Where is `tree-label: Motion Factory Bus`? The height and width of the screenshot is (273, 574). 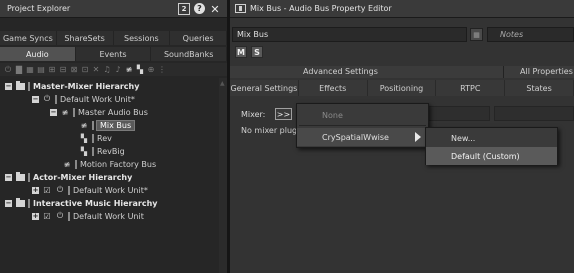
tree-label: Motion Factory Bus is located at coordinates (118, 164).